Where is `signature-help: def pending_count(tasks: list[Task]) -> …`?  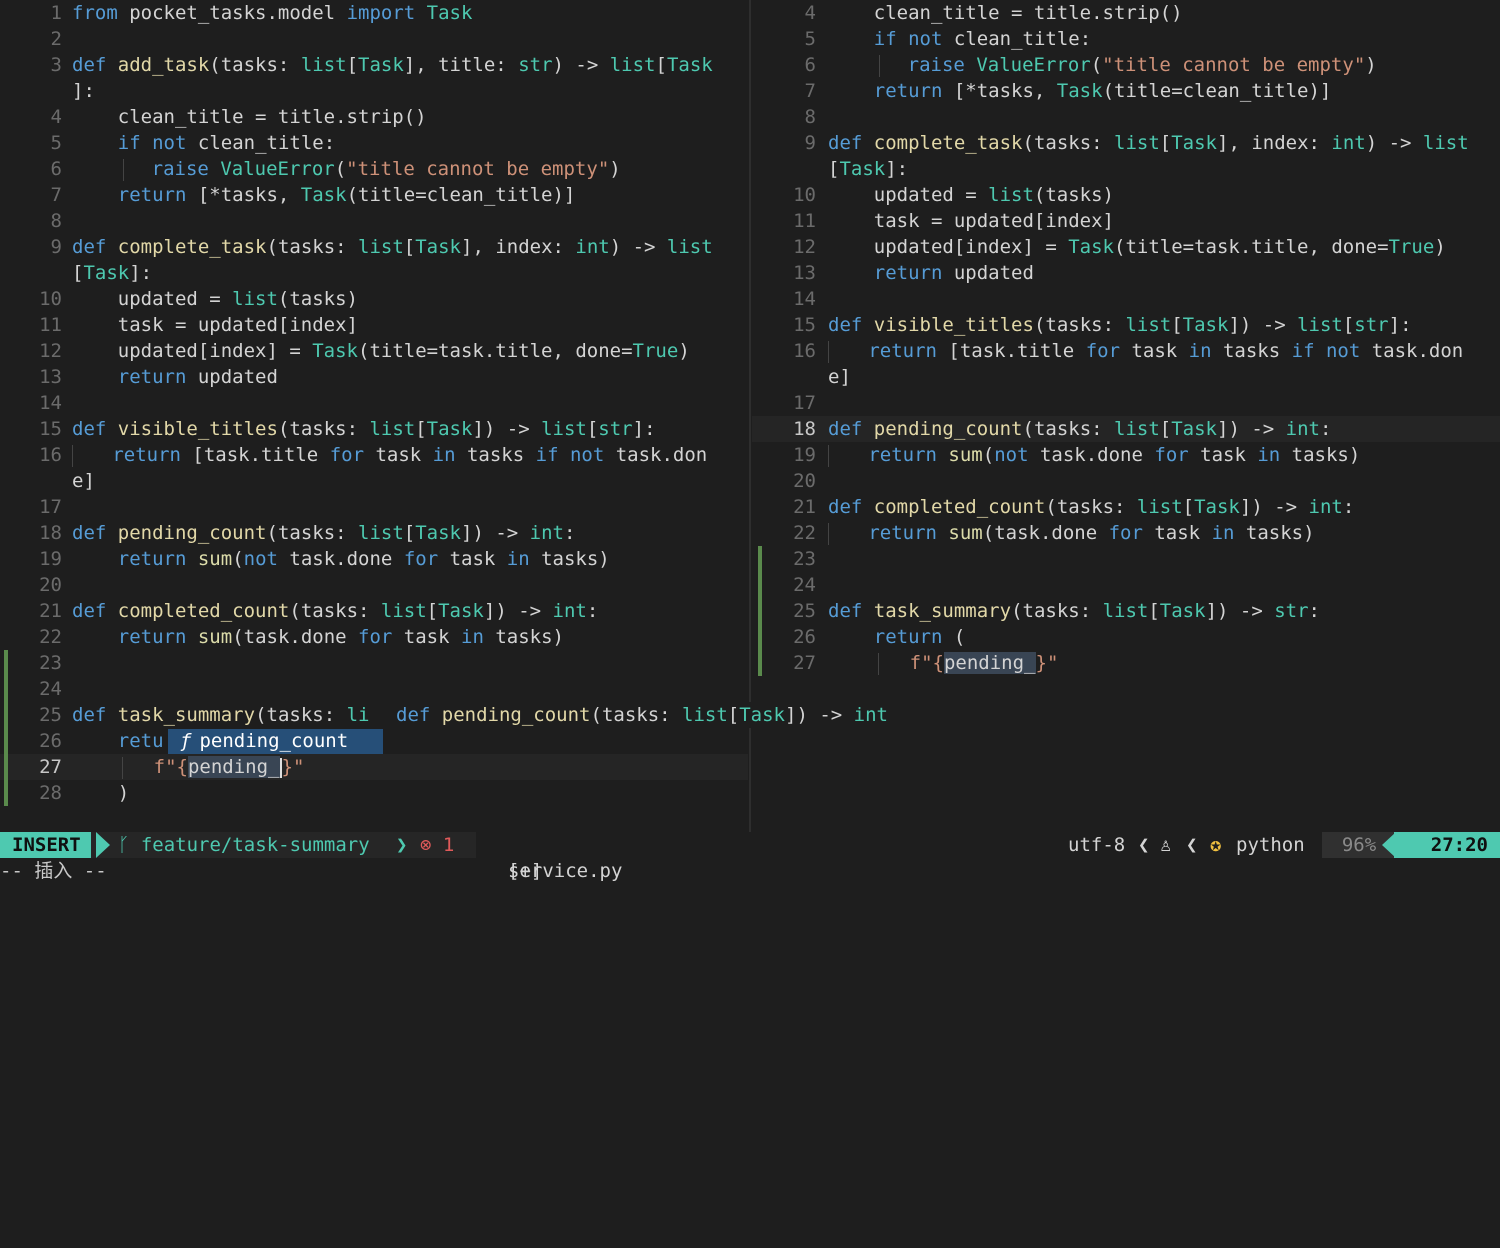
signature-help: def pending_count(tasks: list[Task]) -> … is located at coordinates (643, 715).